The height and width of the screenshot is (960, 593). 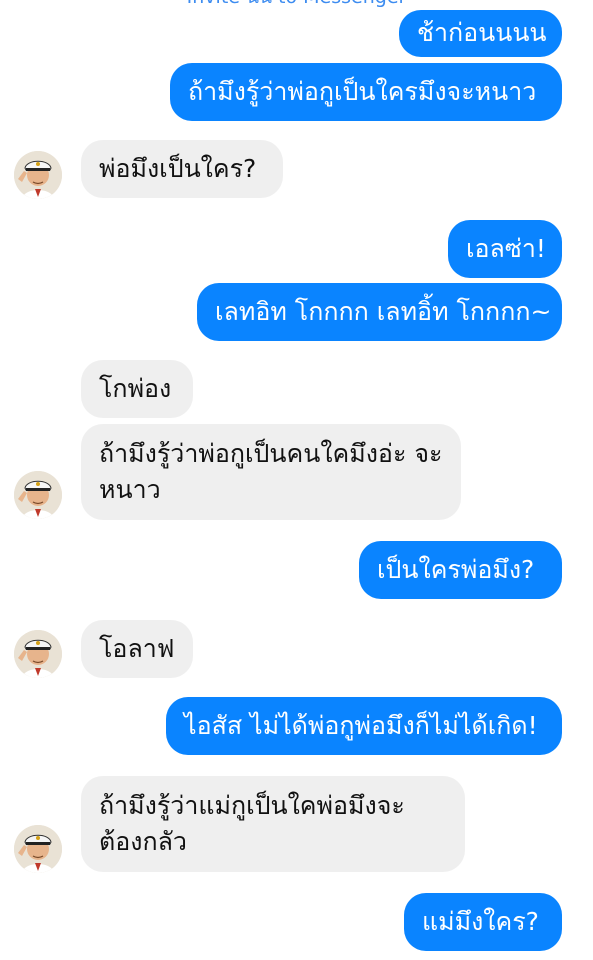 What do you see at coordinates (271, 472) in the screenshot?
I see `incoming-message: ถ้ามึงรู้ว่าพ่อกูเป็นคนใคมึงอ่ะ จะหนาว` at bounding box center [271, 472].